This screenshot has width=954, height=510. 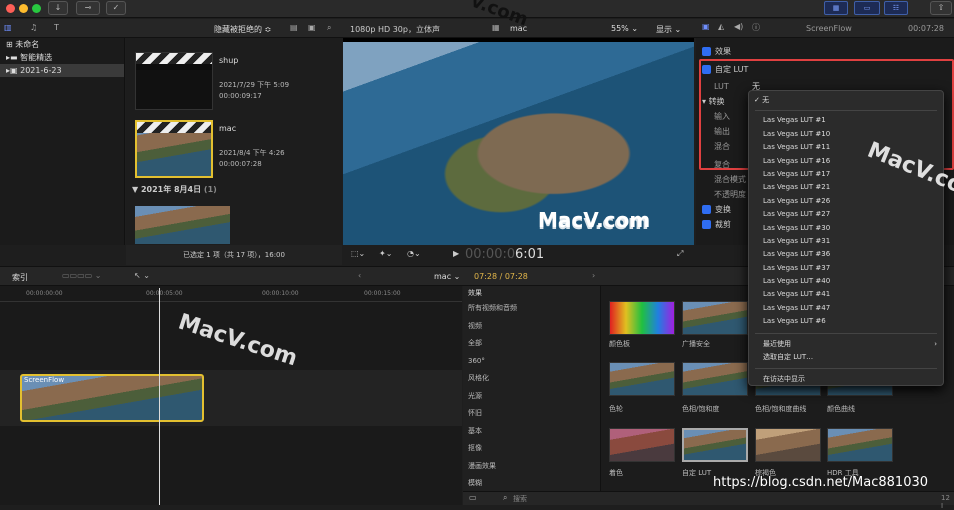 What do you see at coordinates (234, 255) in the screenshot?
I see `browser-status: 已选定 1 项（共 17 项），16:00` at bounding box center [234, 255].